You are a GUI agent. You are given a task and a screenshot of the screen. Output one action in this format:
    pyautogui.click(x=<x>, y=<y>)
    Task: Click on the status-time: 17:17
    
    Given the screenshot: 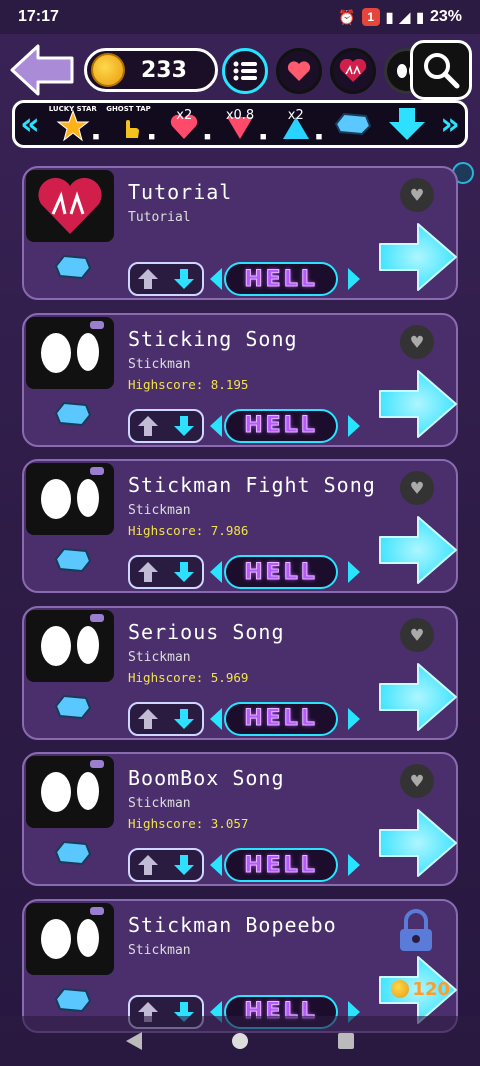 What is the action you would take?
    pyautogui.click(x=38, y=16)
    